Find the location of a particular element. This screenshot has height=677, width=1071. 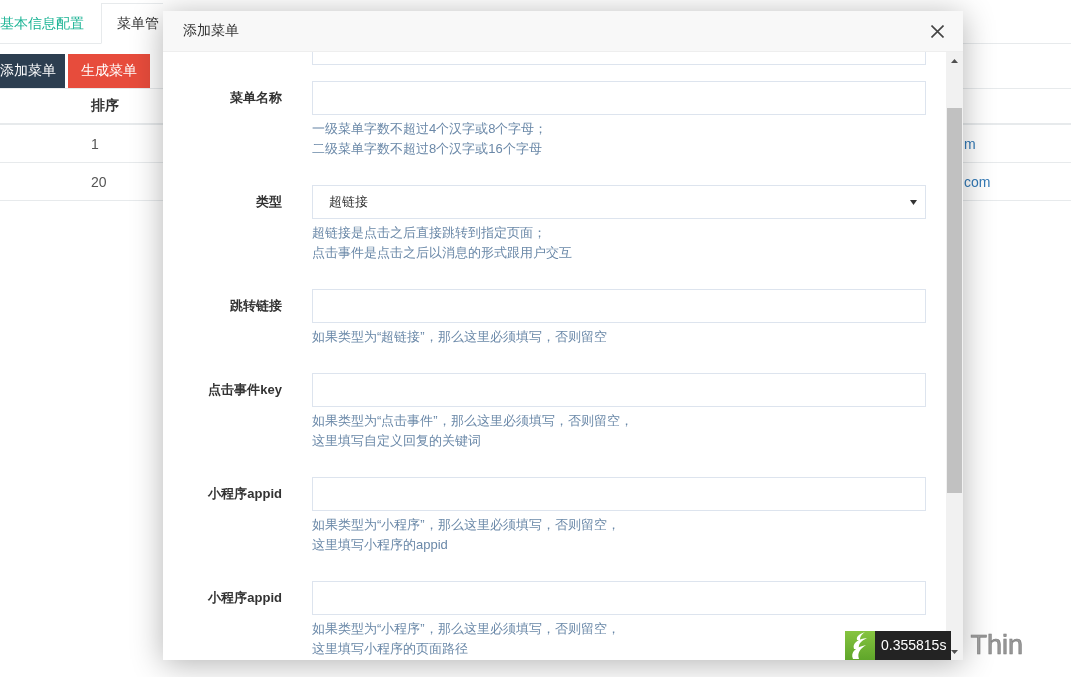

table-cell: 1 is located at coordinates (95, 143).